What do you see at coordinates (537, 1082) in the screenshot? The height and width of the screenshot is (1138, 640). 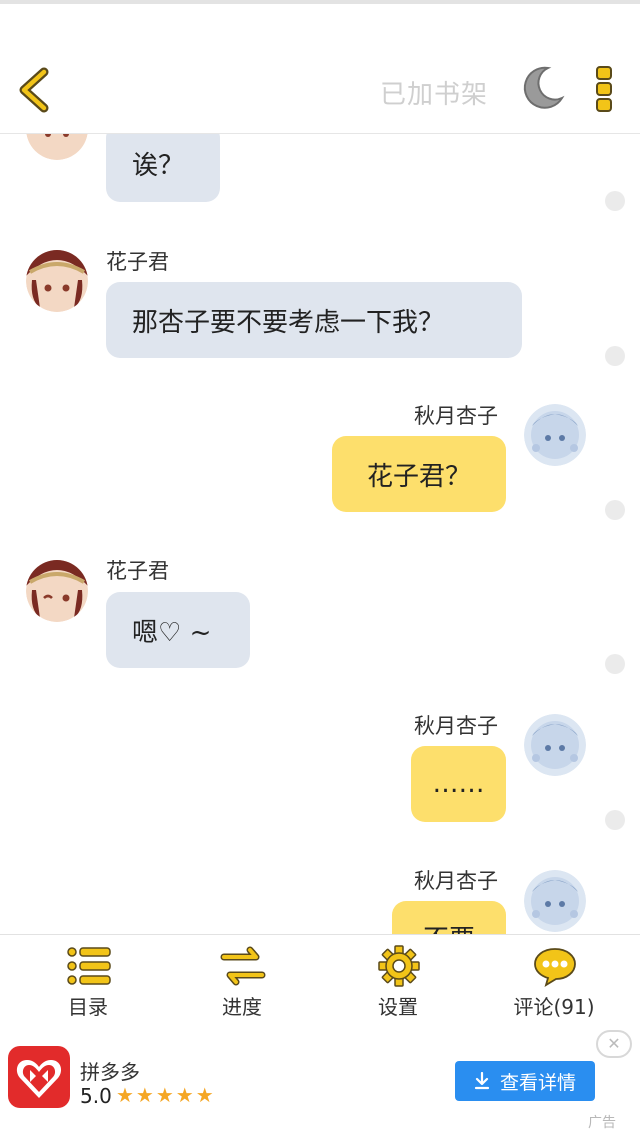 I see `ad-button-label: 查看详情` at bounding box center [537, 1082].